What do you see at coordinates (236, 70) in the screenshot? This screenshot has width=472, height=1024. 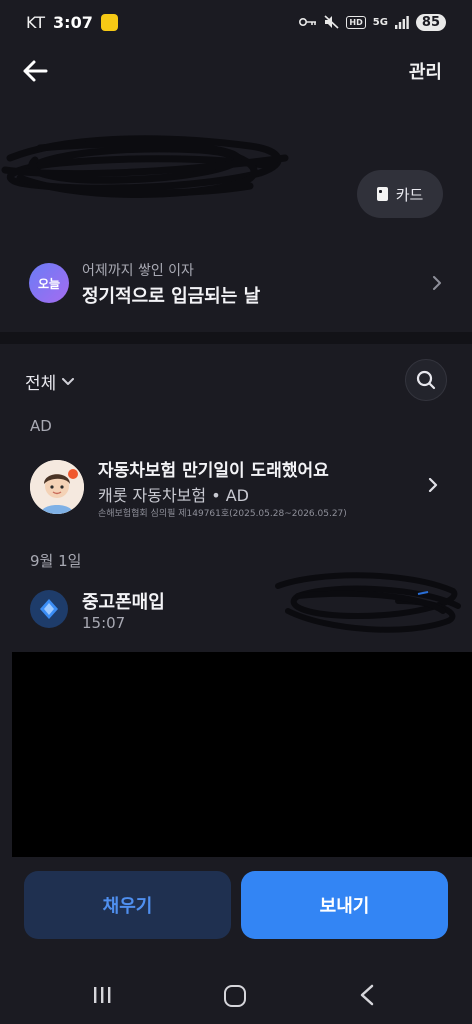 I see `top-navigation: 관리` at bounding box center [236, 70].